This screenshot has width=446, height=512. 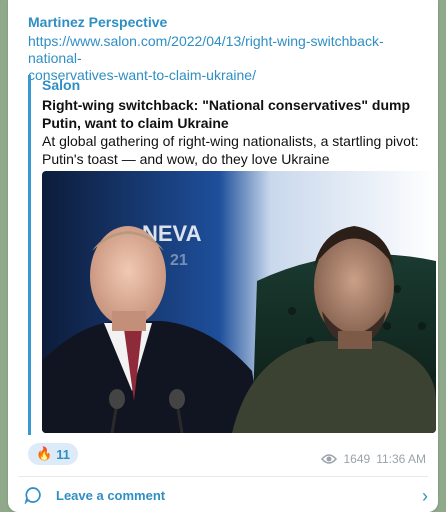 What do you see at coordinates (32, 495) in the screenshot?
I see `comment-icon` at bounding box center [32, 495].